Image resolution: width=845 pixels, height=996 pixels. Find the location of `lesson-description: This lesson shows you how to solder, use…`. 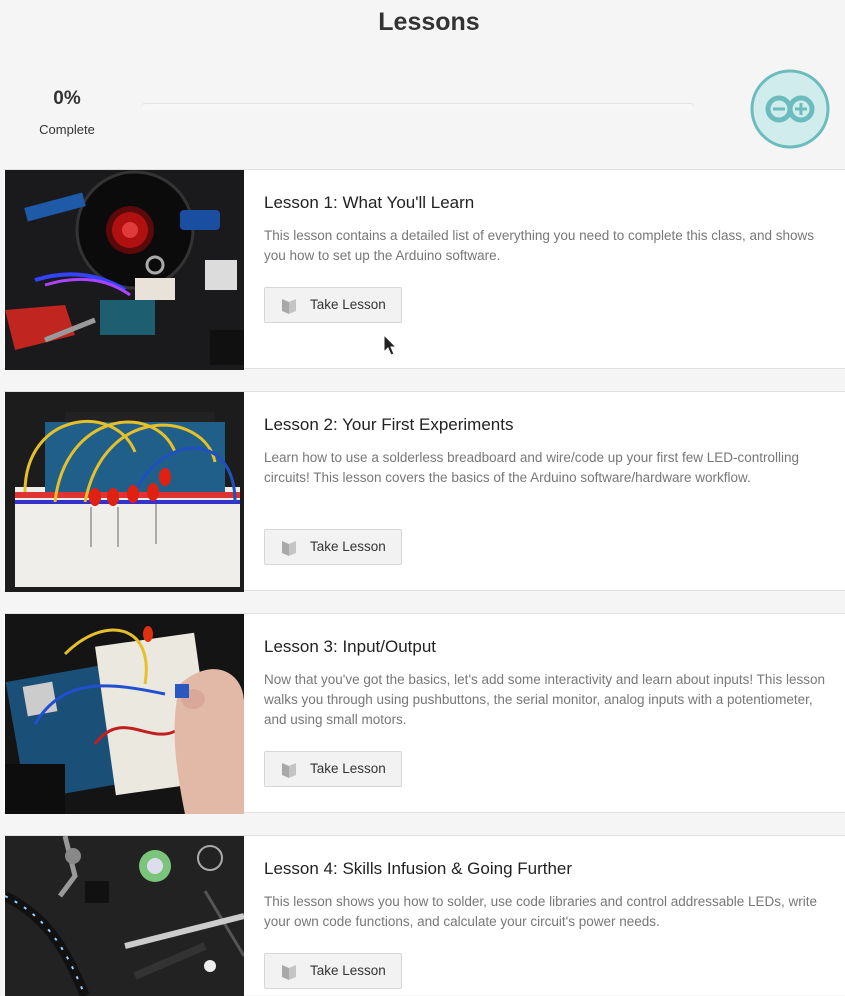

lesson-description: This lesson shows you how to solder, use… is located at coordinates (541, 911).